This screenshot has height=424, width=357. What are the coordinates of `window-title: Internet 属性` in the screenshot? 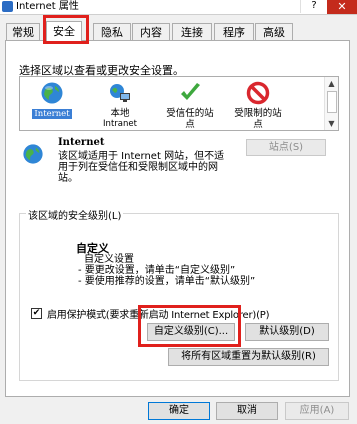 It's located at (47, 6).